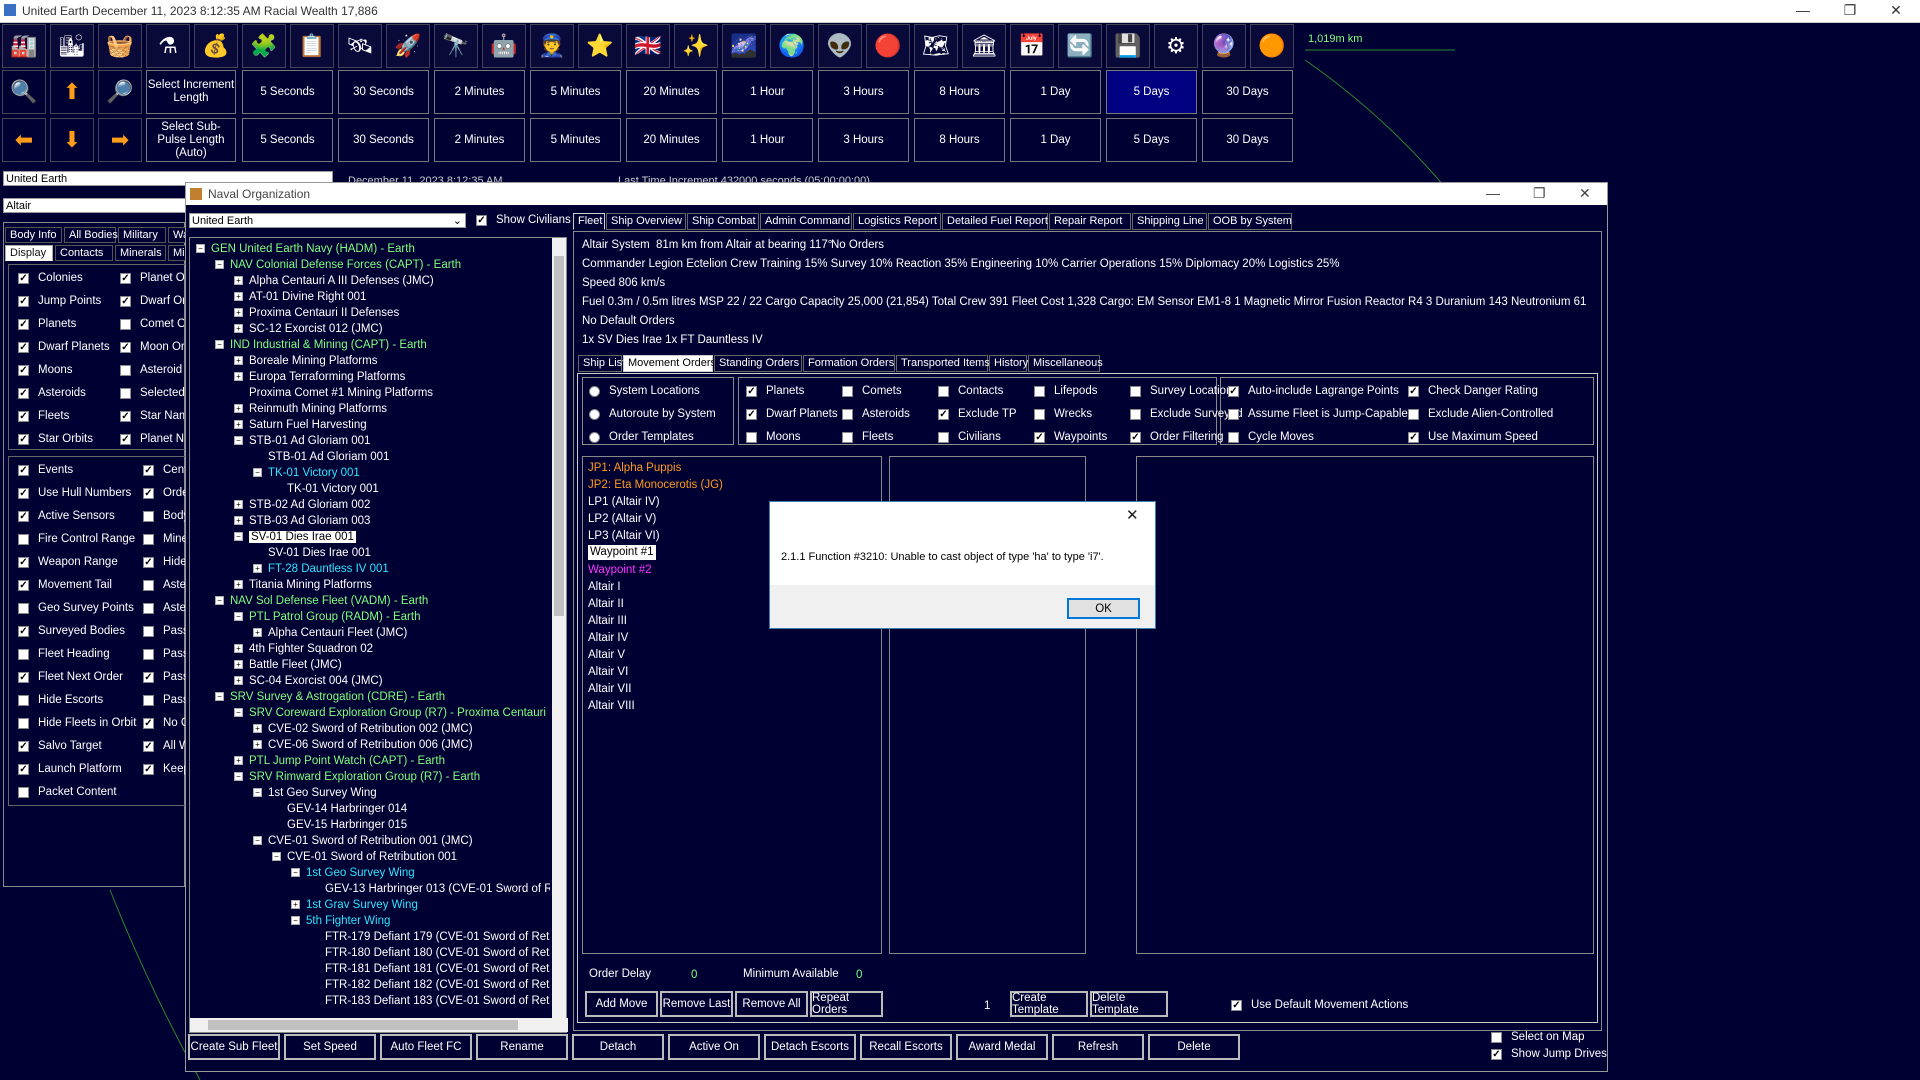  What do you see at coordinates (168, 46) in the screenshot?
I see `research-icon: ⚗` at bounding box center [168, 46].